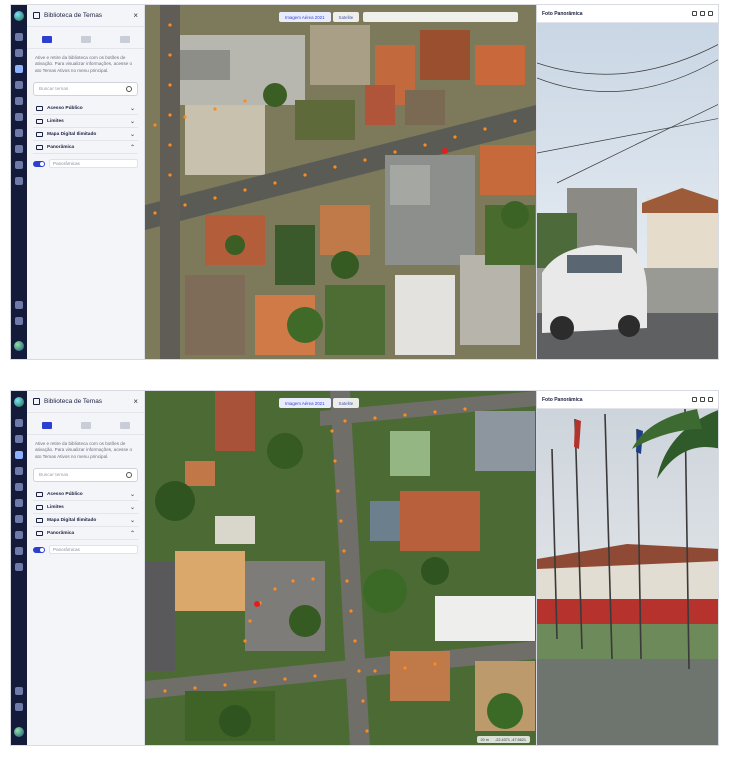  I want to click on nav-rail, so click(19, 568).